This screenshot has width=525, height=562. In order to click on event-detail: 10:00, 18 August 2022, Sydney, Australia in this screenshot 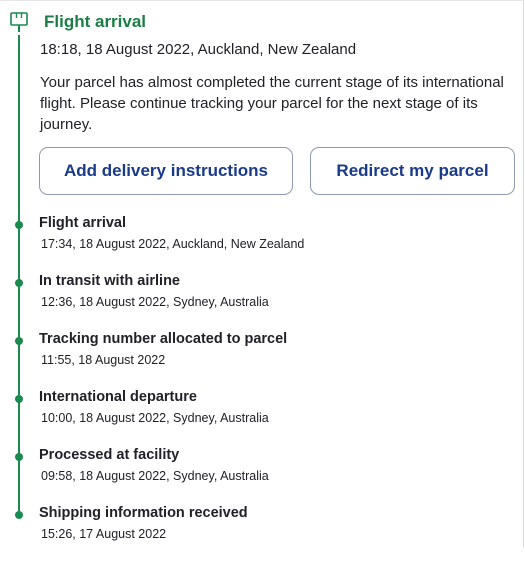, I will do `click(155, 418)`.